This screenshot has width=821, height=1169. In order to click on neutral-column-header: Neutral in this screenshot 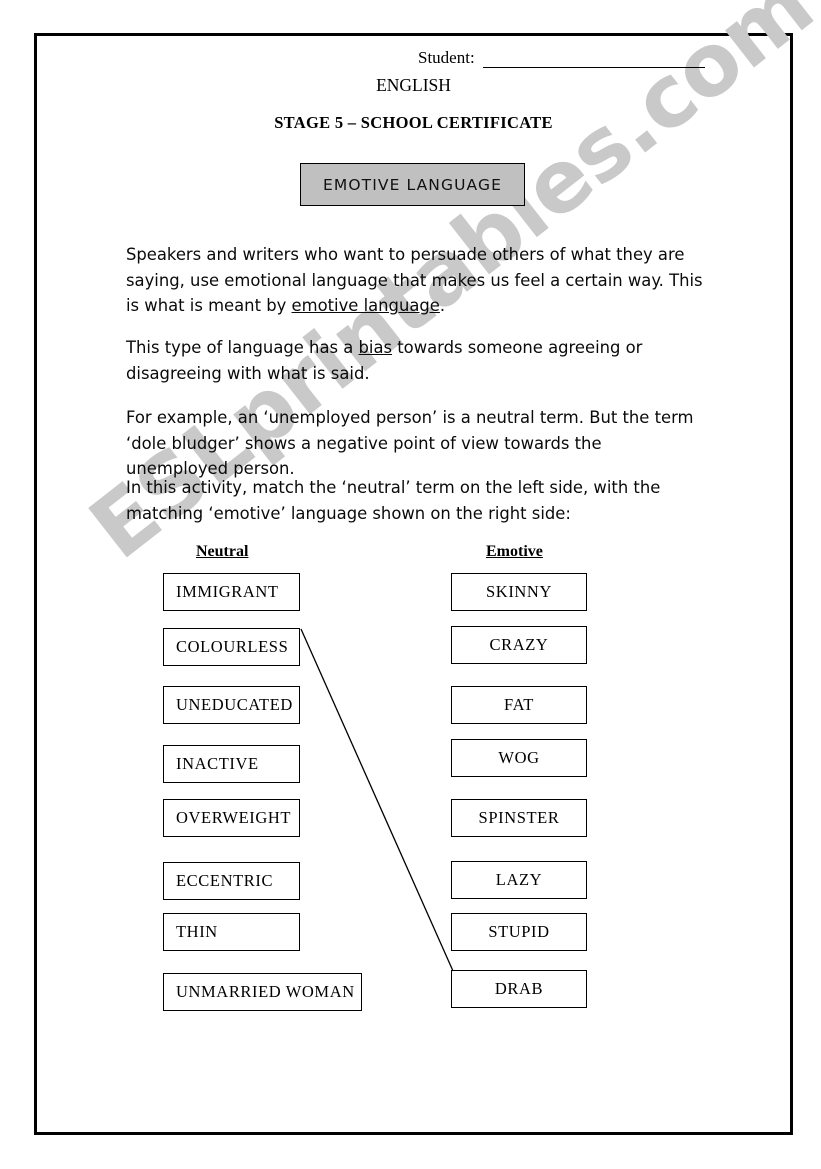, I will do `click(222, 551)`.